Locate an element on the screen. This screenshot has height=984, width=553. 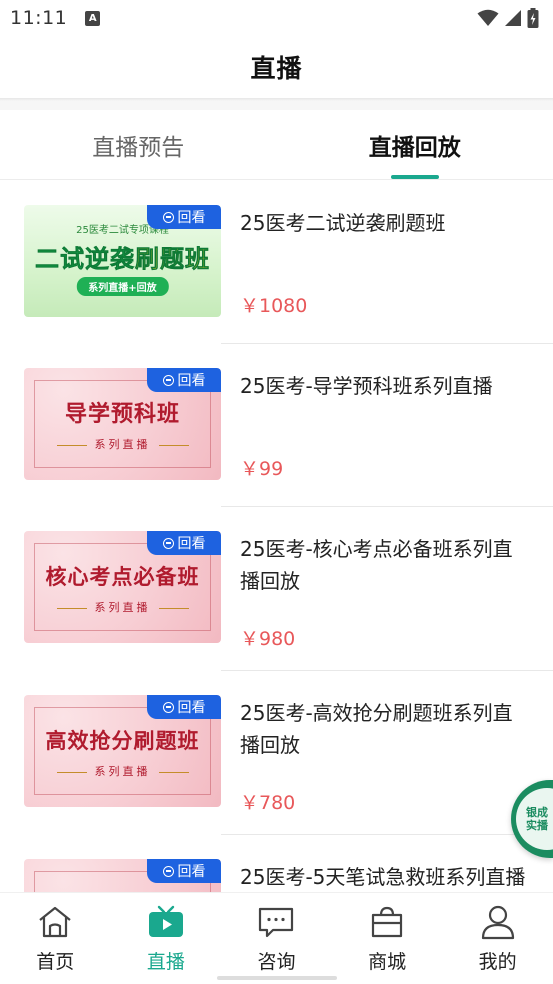
tab-live-replay: 直播回放 is located at coordinates (415, 144).